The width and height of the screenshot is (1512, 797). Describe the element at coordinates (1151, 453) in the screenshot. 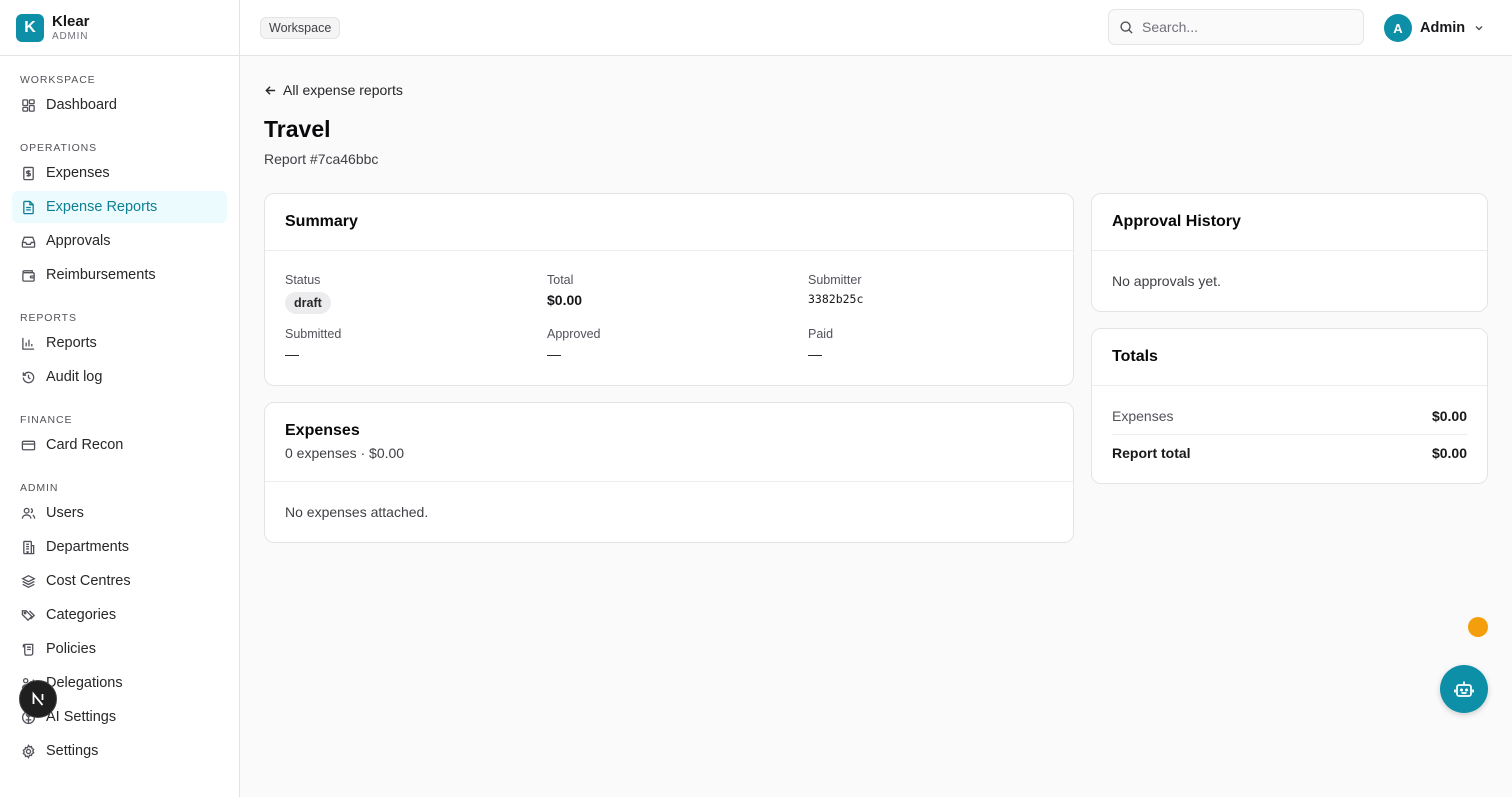

I see `totals-label: Report total` at that location.